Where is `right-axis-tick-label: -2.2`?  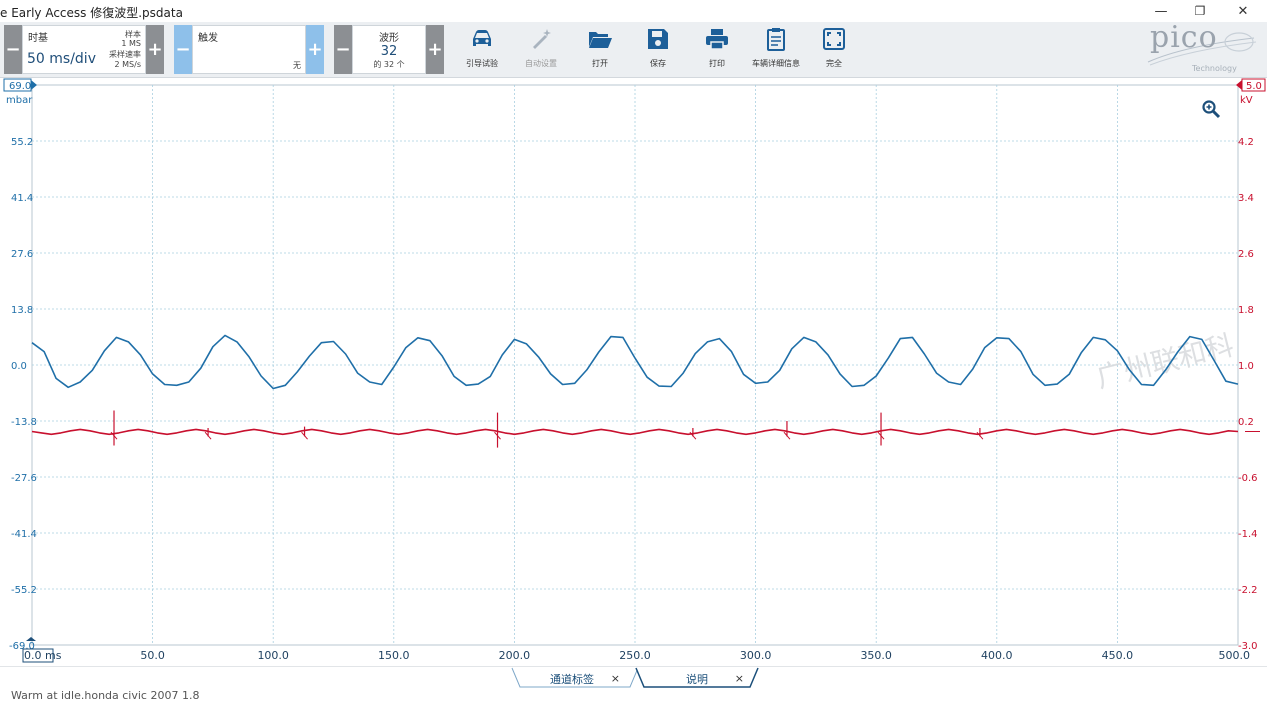 right-axis-tick-label: -2.2 is located at coordinates (1248, 590).